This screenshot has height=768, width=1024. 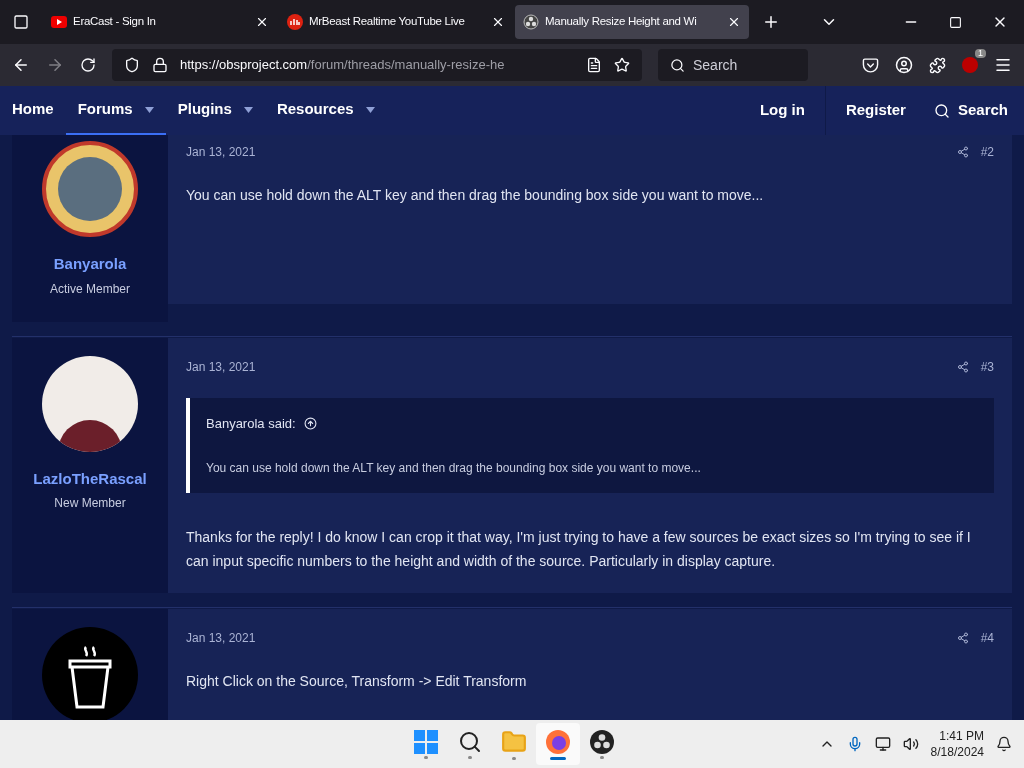 What do you see at coordinates (733, 65) in the screenshot?
I see `search-field: Search` at bounding box center [733, 65].